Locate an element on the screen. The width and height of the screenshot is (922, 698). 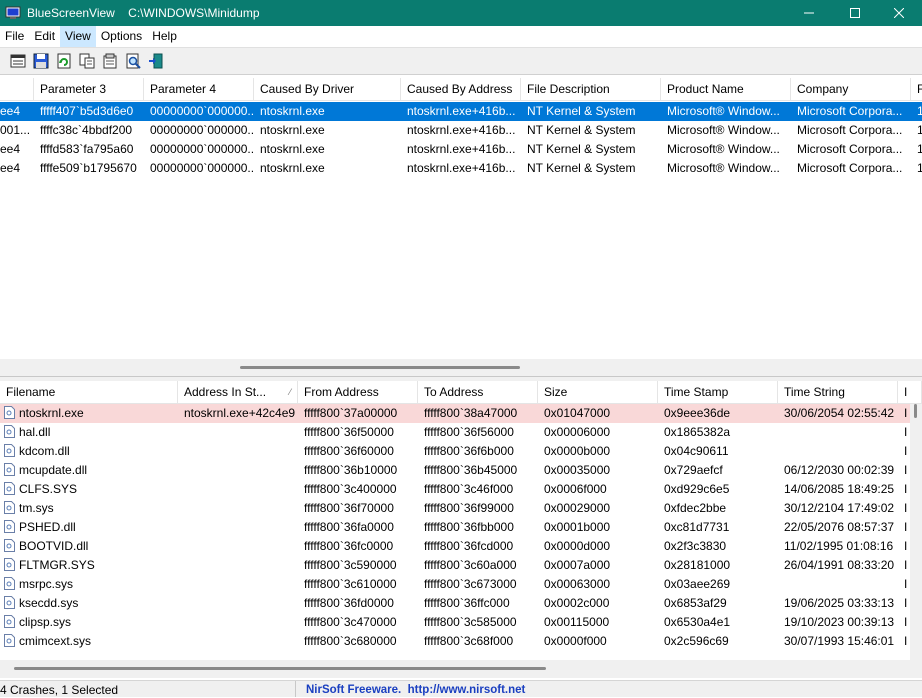
cell-time-stamp: 0xfdec2bbe is located at coordinates (695, 508).